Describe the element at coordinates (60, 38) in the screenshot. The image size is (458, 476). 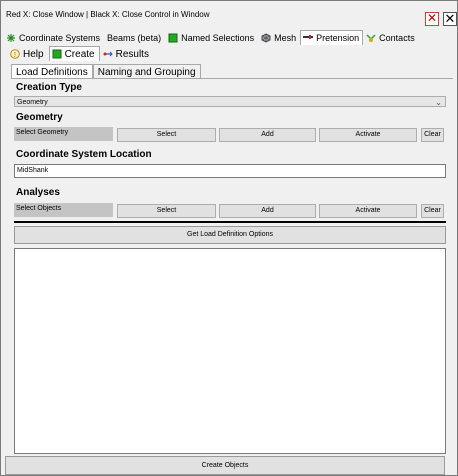
I see `tab-label: Coordinate Systems` at that location.